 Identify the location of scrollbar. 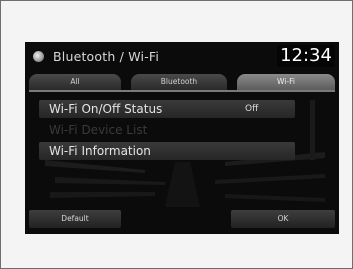
(312, 130).